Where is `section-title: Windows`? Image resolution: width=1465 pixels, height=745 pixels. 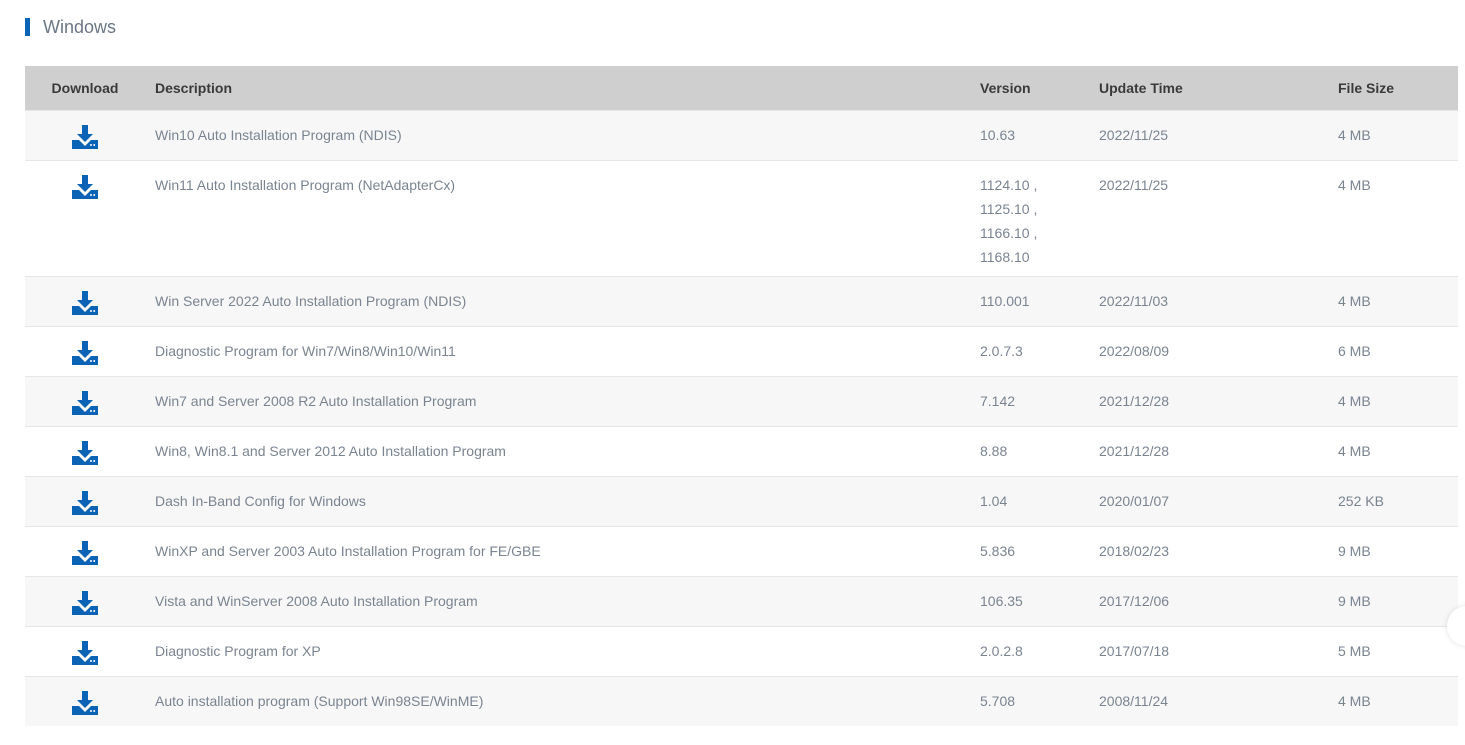
section-title: Windows is located at coordinates (80, 27).